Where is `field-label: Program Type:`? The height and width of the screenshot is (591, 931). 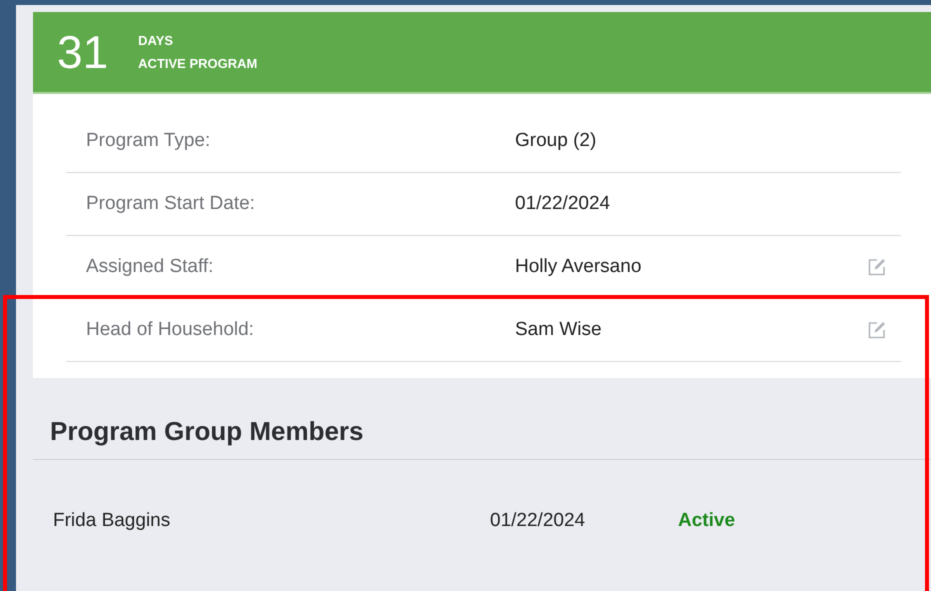 field-label: Program Type: is located at coordinates (149, 141).